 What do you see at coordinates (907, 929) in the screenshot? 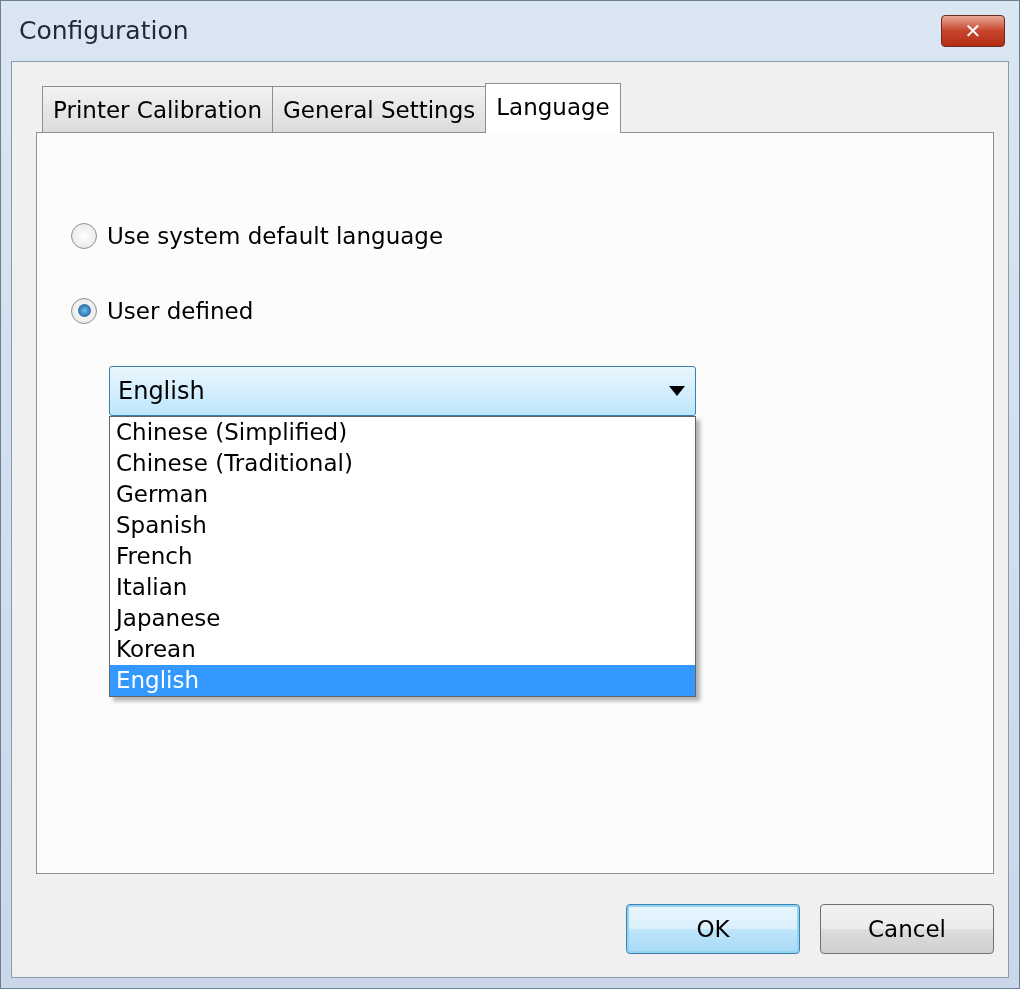
I see `cancel-button: Cancel` at bounding box center [907, 929].